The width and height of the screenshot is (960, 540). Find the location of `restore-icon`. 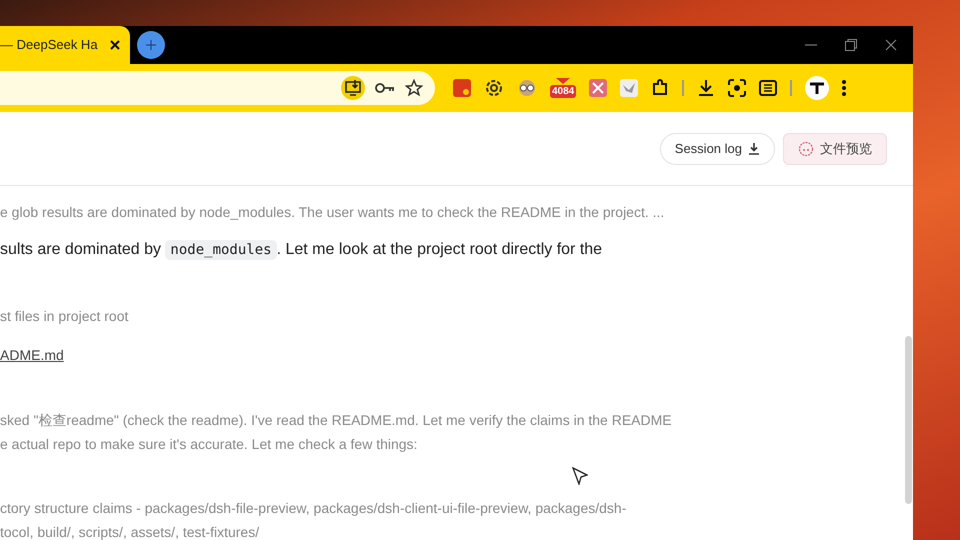

restore-icon is located at coordinates (851, 45).